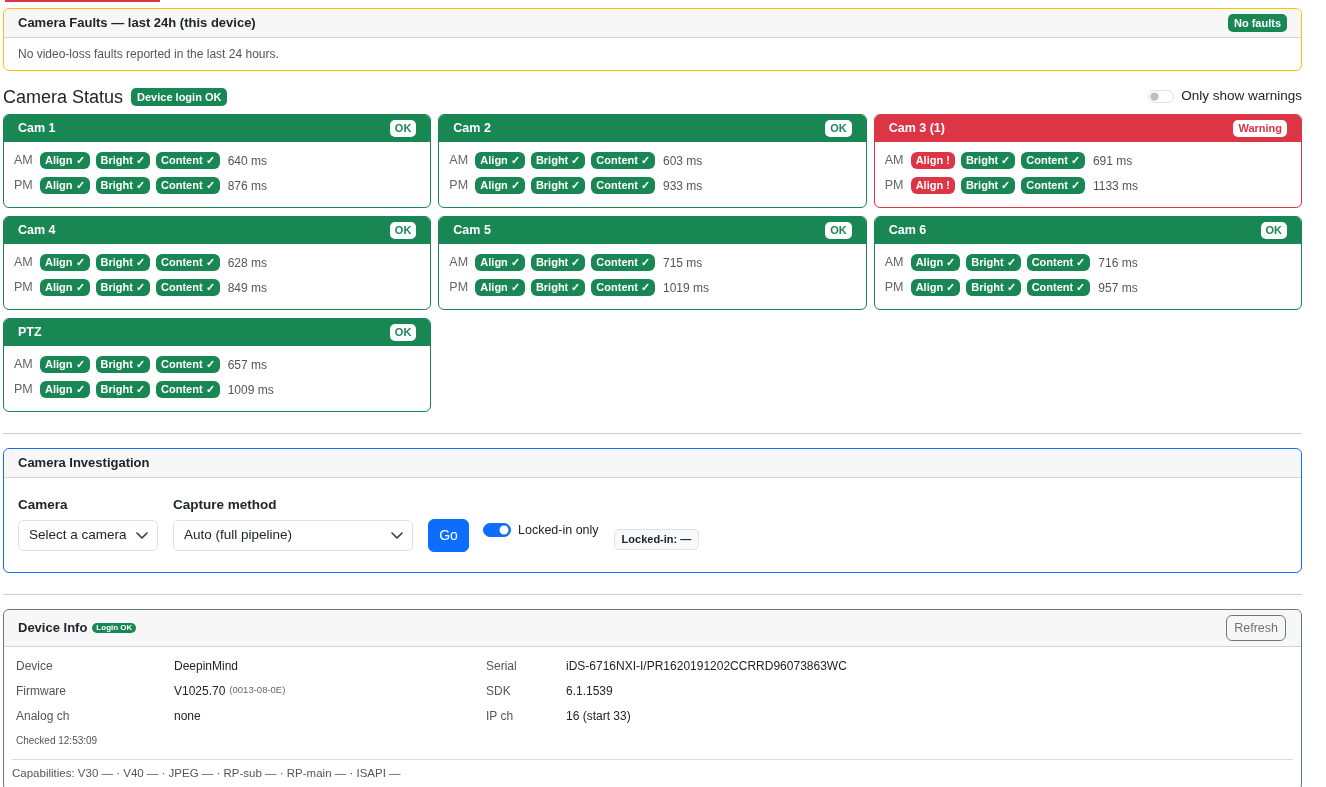 This screenshot has width=1326, height=787. What do you see at coordinates (179, 97) in the screenshot?
I see `login-badge: Device login OK` at bounding box center [179, 97].